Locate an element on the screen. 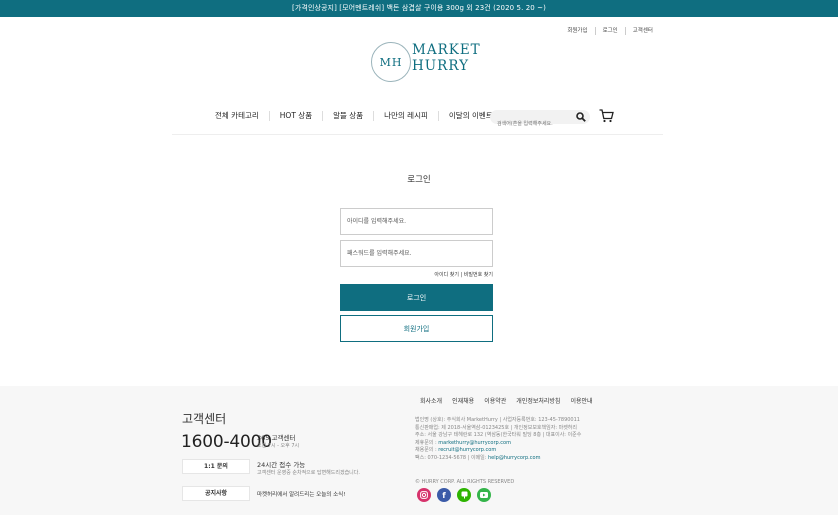 The height and width of the screenshot is (515, 838). footer-link-careers: 인재채용 is located at coordinates (463, 400).